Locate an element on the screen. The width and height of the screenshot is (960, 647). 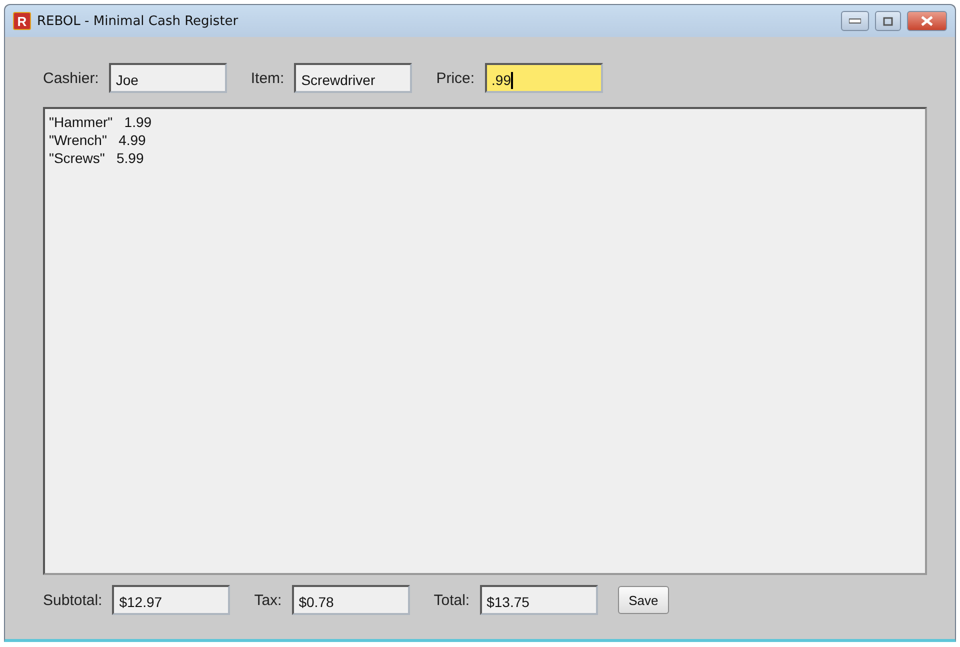
input-field: .99 is located at coordinates (543, 78).